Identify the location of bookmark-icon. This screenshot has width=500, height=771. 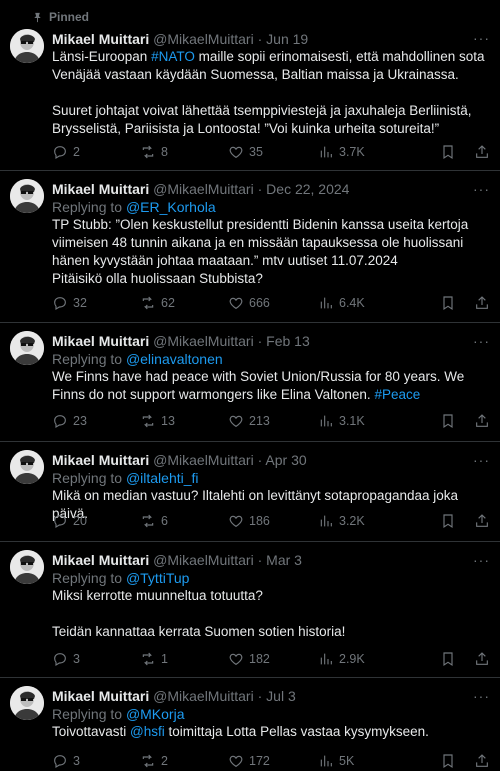
(448, 761).